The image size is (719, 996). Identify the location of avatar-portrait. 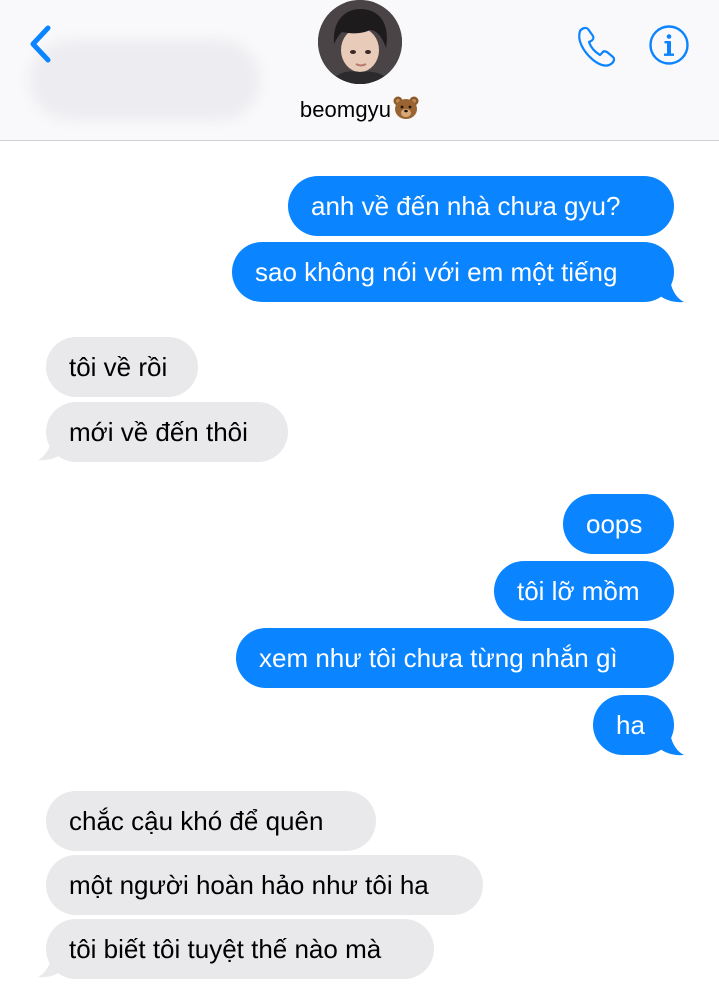
(360, 42).